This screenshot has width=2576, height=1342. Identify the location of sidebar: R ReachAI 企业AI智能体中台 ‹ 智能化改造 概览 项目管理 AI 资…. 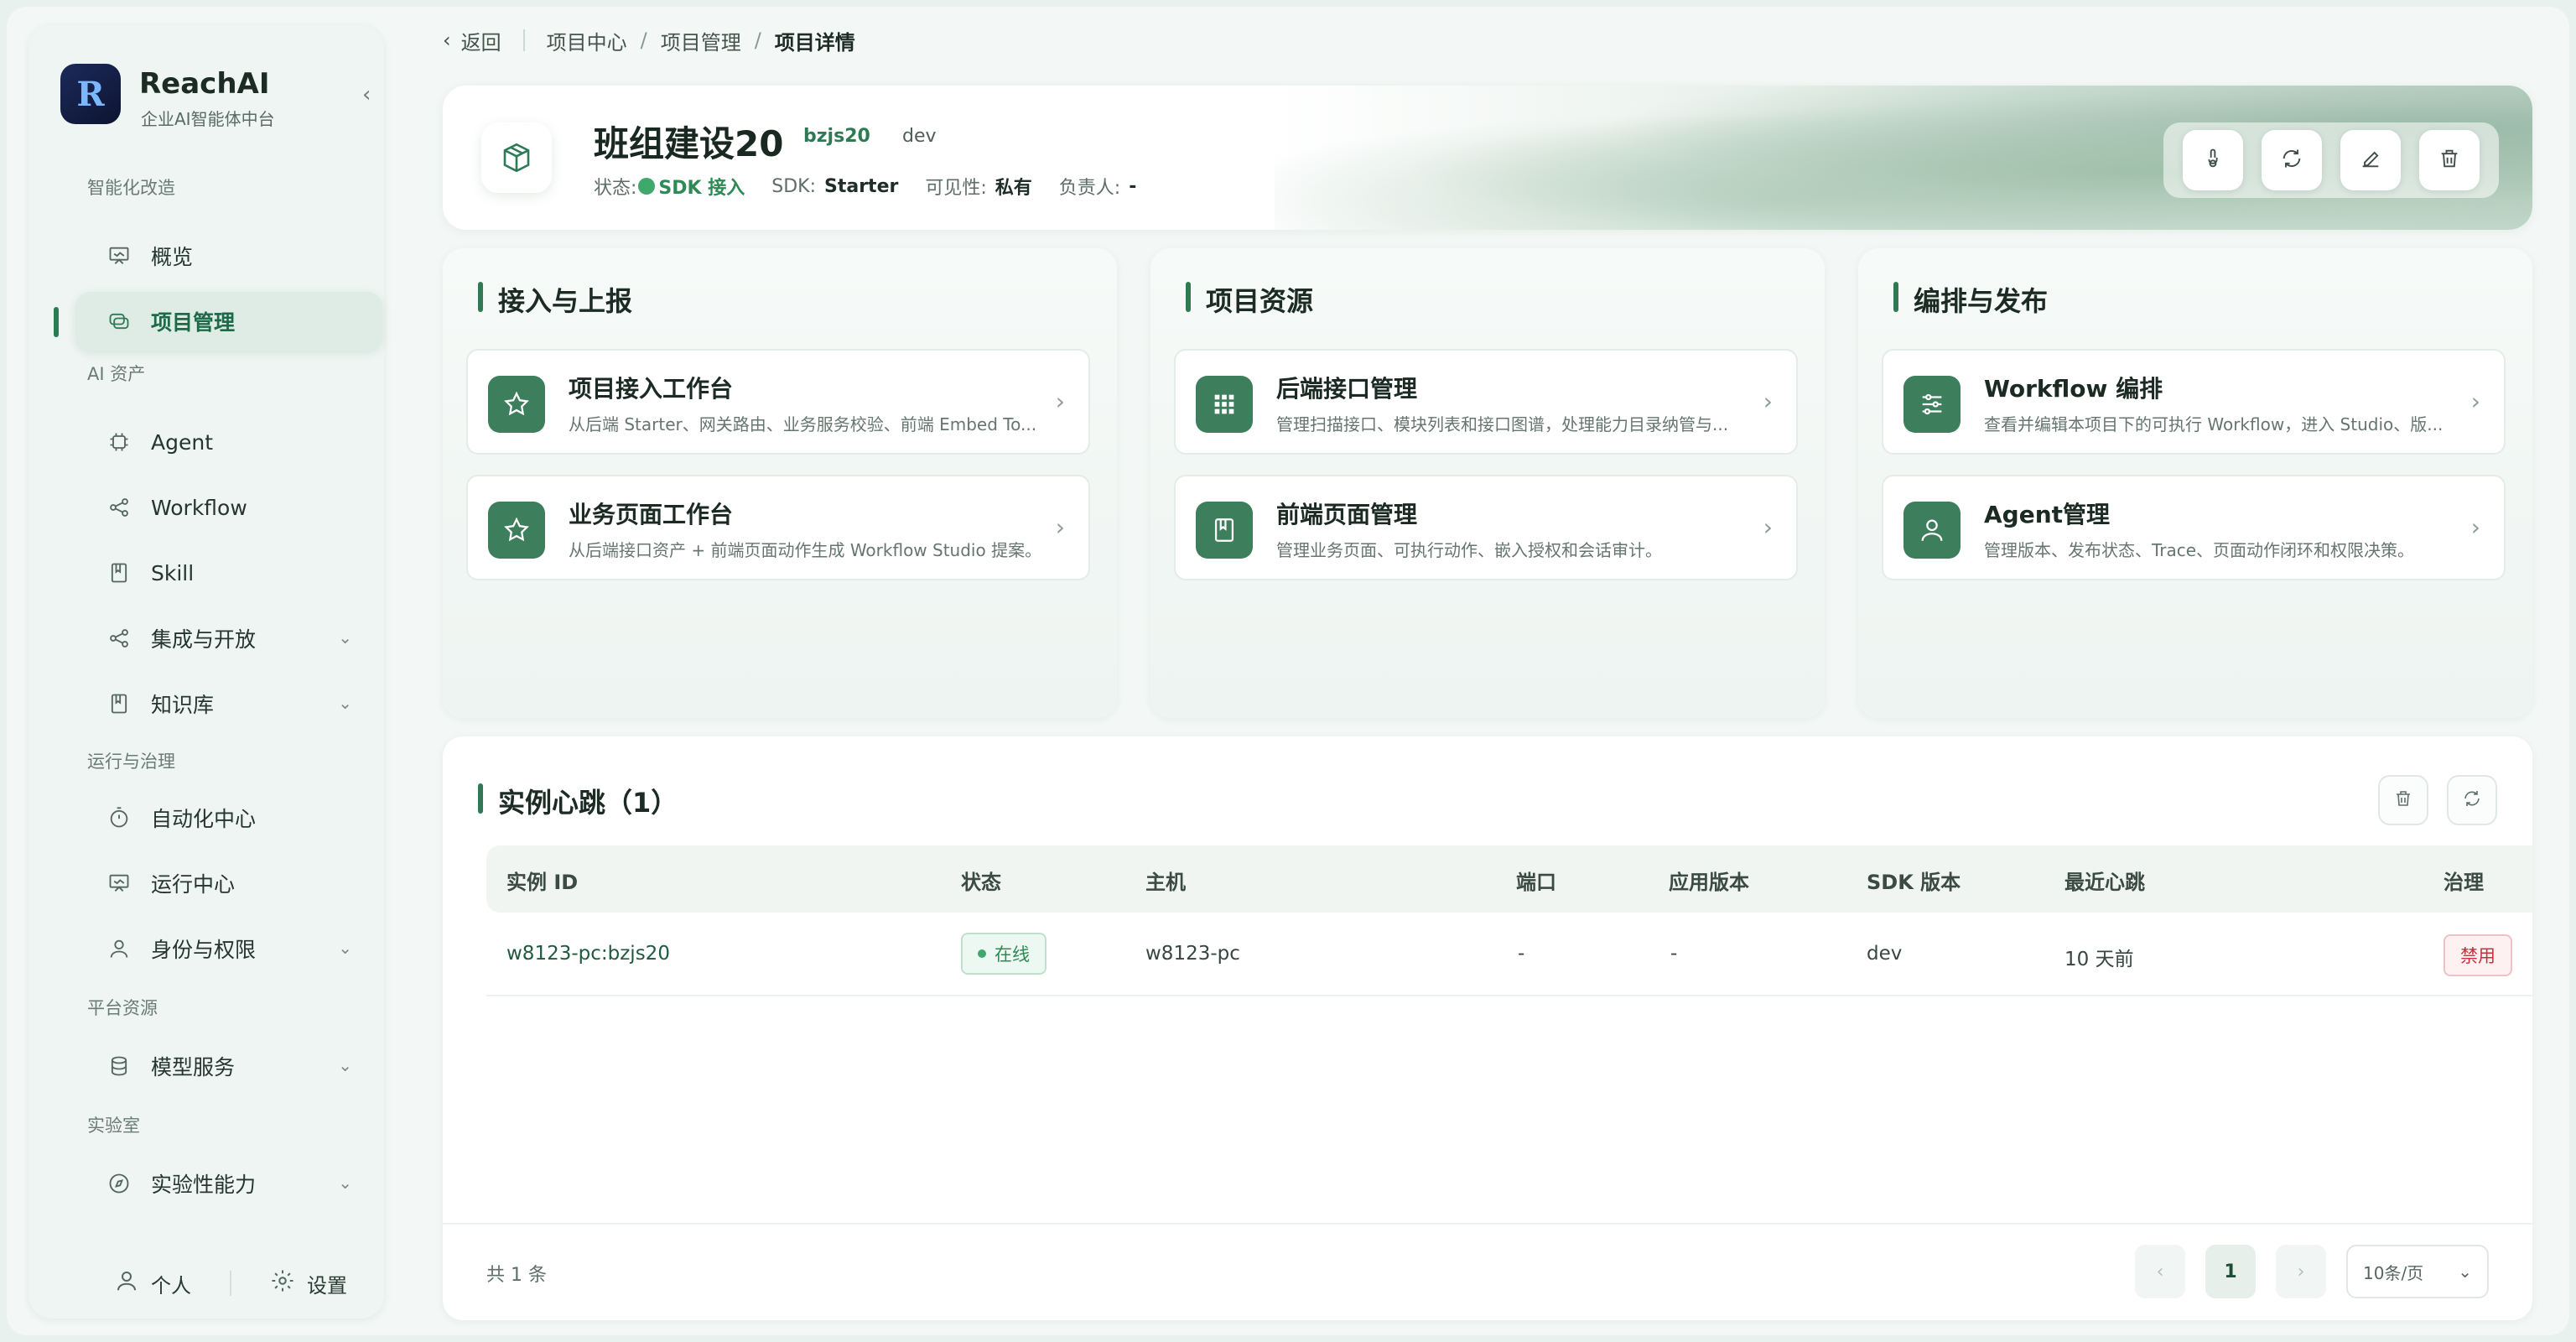
(206, 672).